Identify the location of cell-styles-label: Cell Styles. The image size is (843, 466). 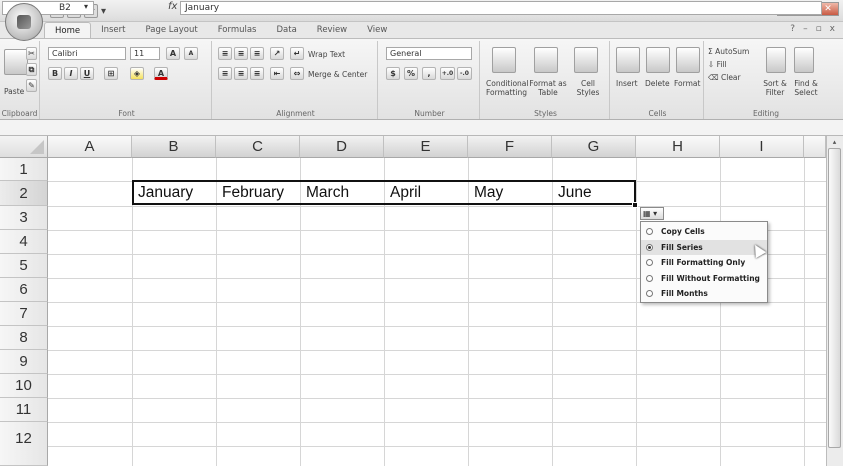
(588, 88).